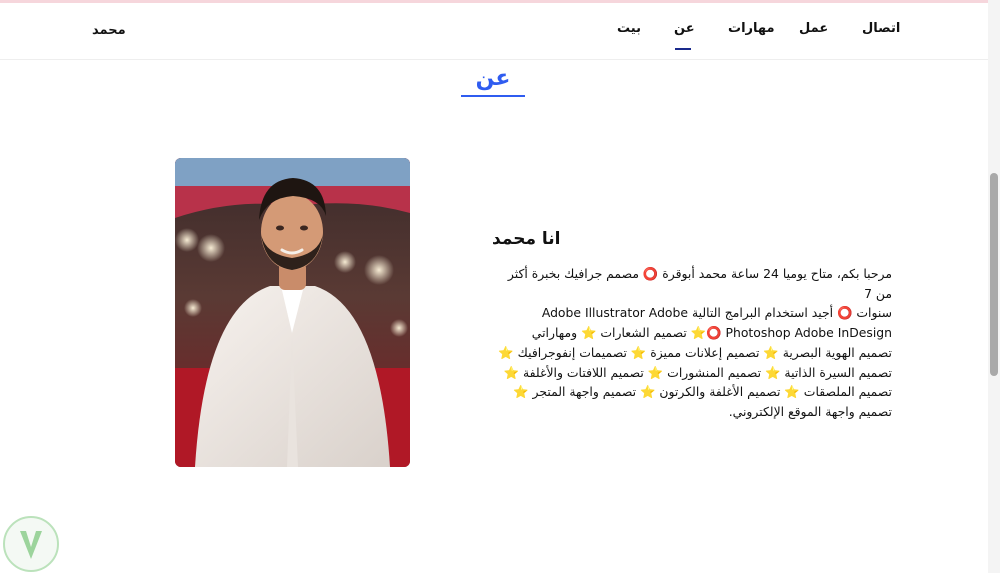 Image resolution: width=1000 pixels, height=573 pixels. I want to click on watermark-logo, so click(31, 544).